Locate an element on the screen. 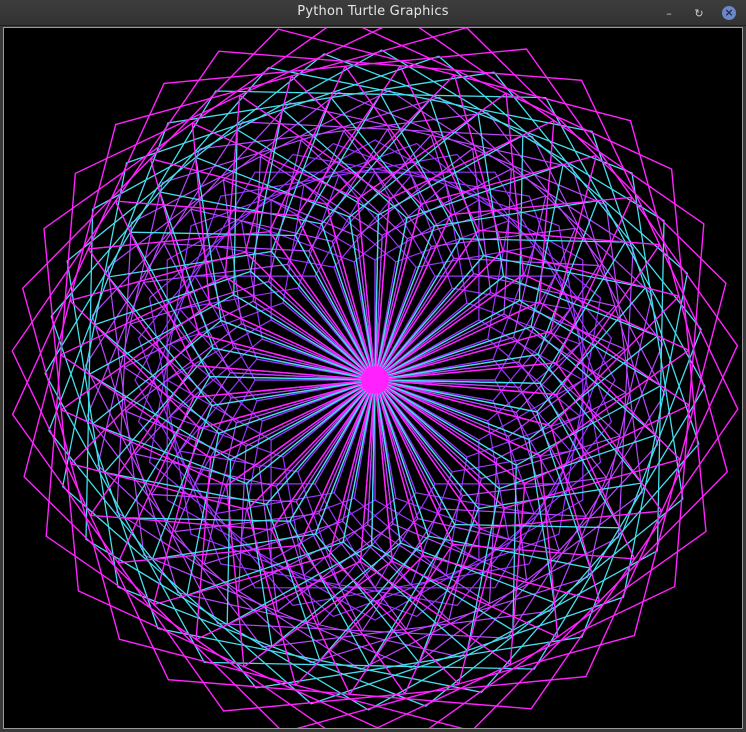  close-button: × is located at coordinates (729, 13).